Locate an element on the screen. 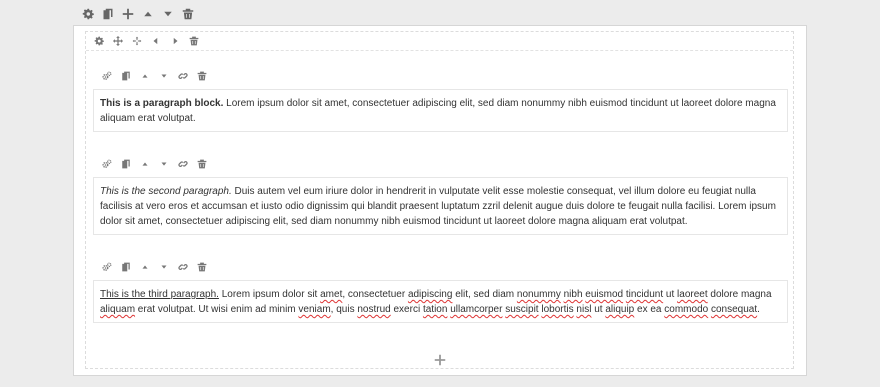 The width and height of the screenshot is (880, 387). paragraph-text-segment: exerci is located at coordinates (406, 309).